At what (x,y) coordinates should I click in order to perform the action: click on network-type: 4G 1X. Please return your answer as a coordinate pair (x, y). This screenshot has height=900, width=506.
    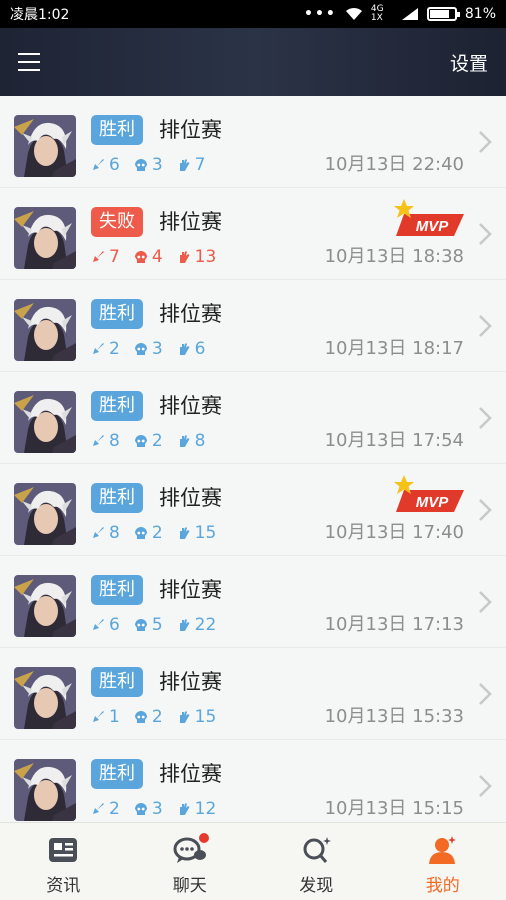
    Looking at the image, I should click on (377, 13).